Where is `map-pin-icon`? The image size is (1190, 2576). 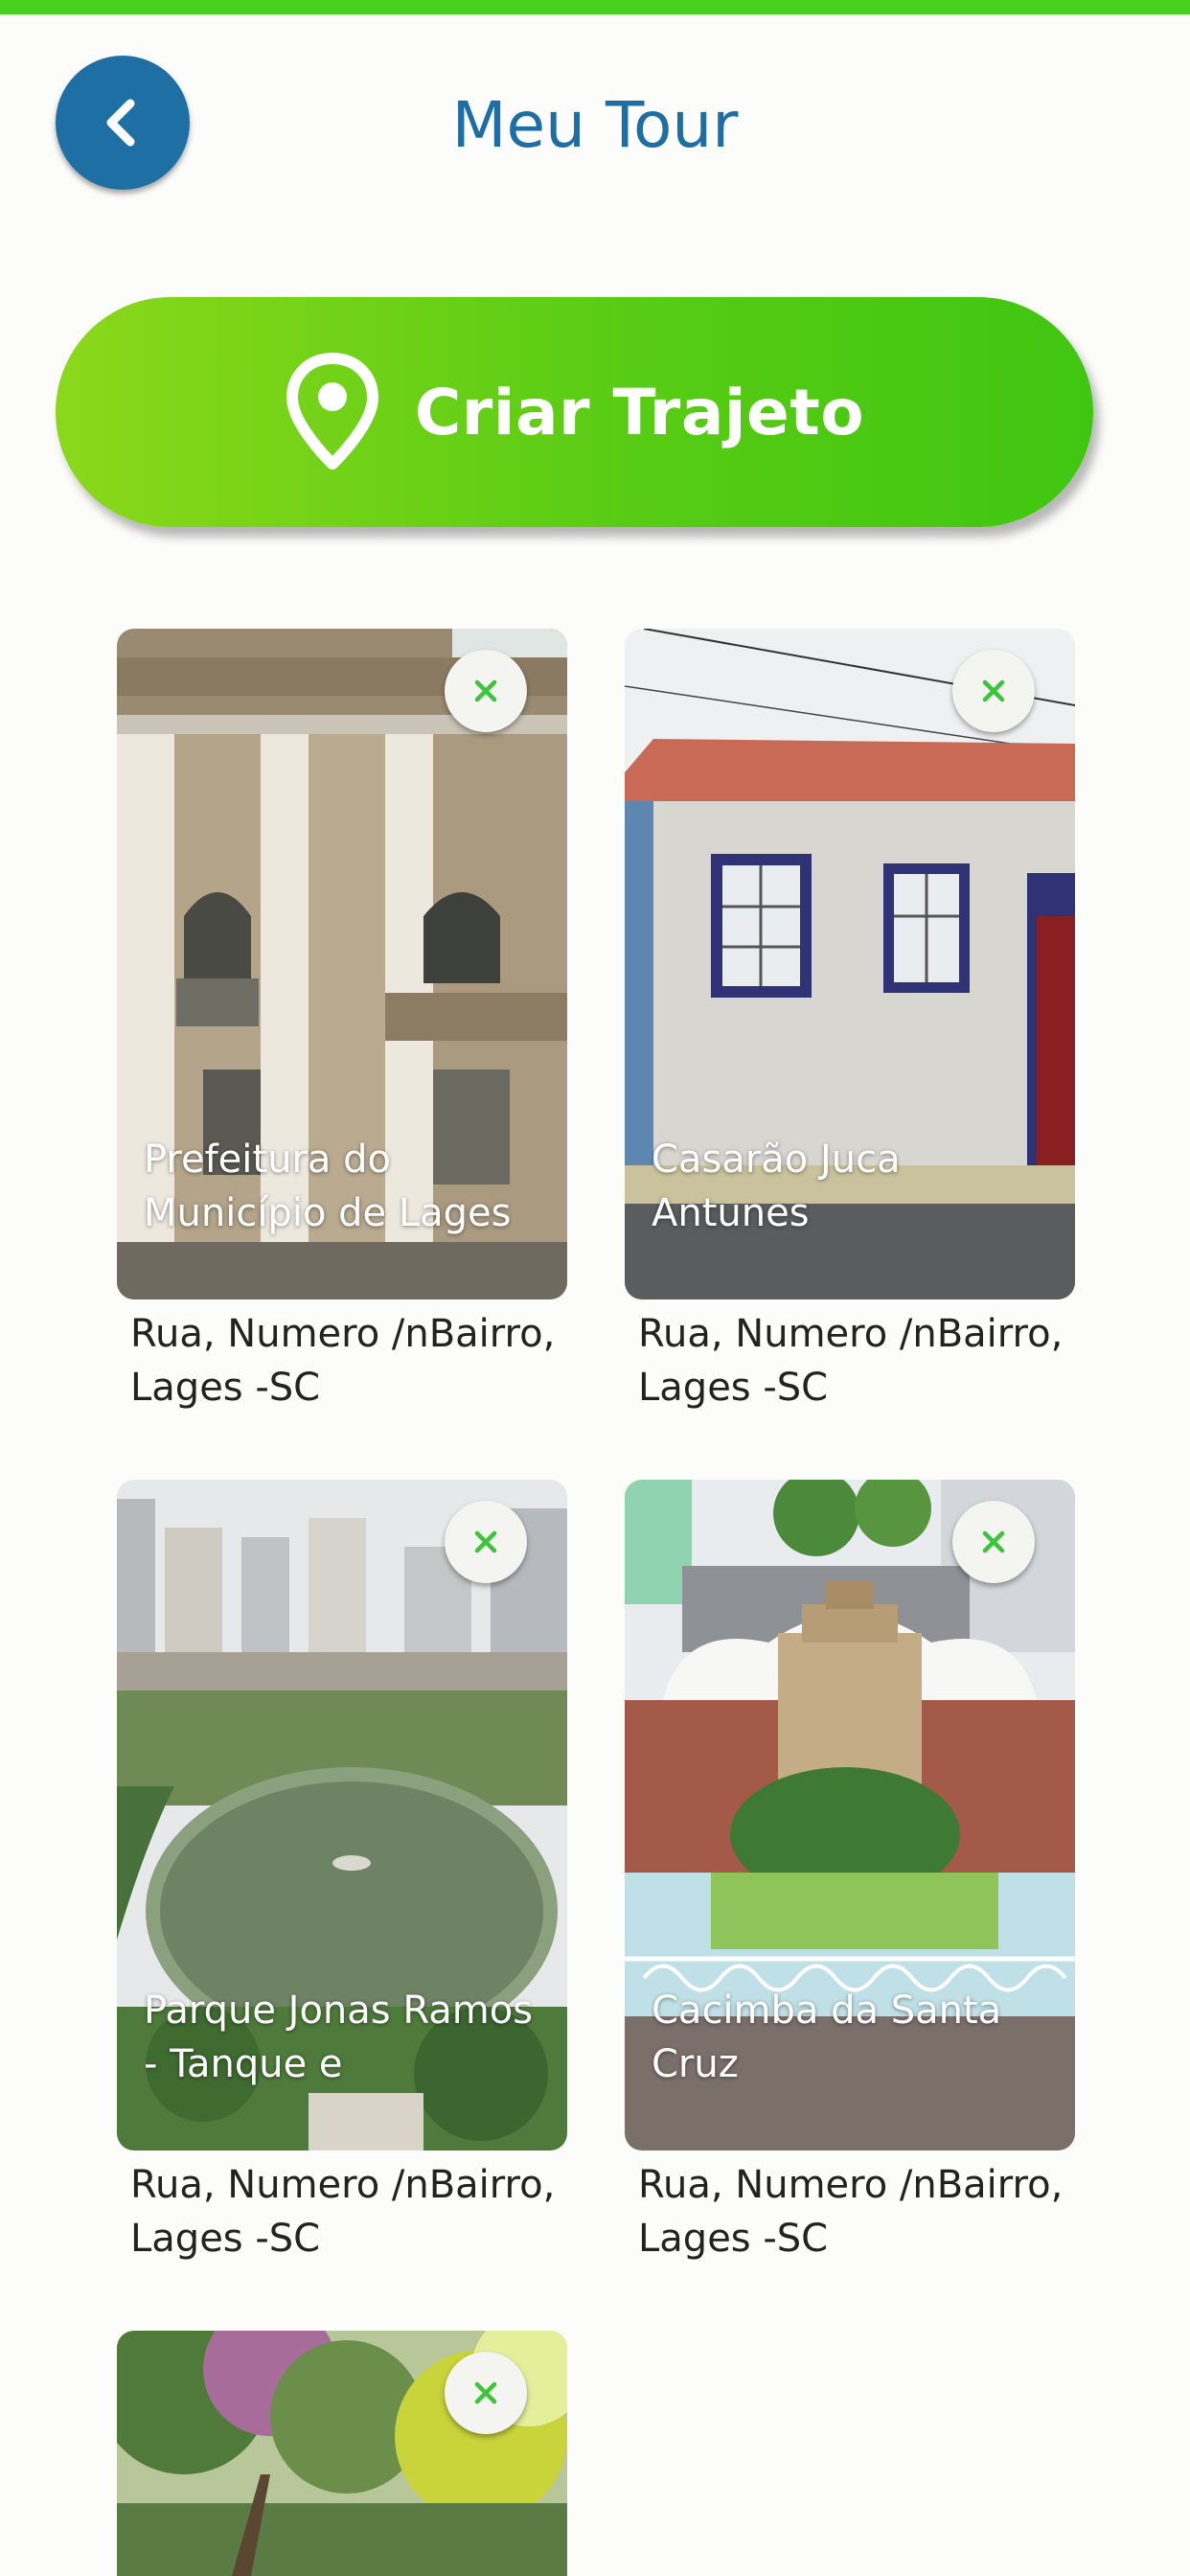 map-pin-icon is located at coordinates (332, 411).